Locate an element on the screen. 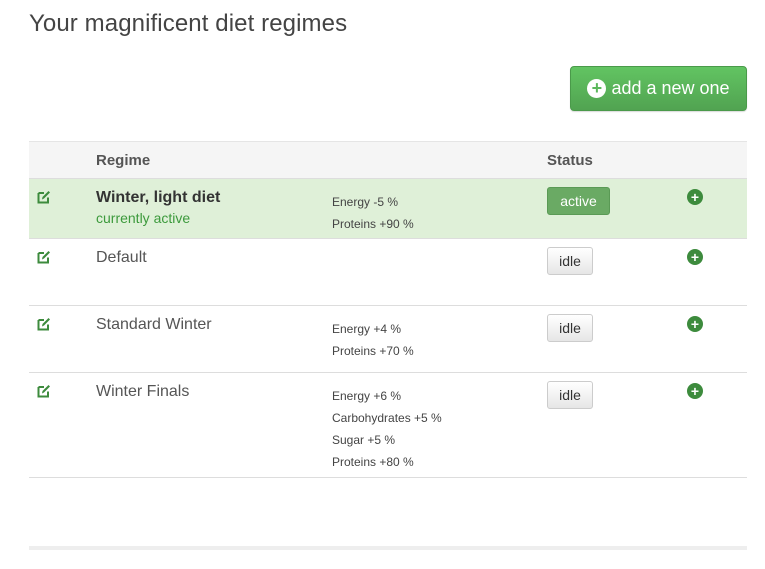  regime-column-header: Regime is located at coordinates (123, 160).